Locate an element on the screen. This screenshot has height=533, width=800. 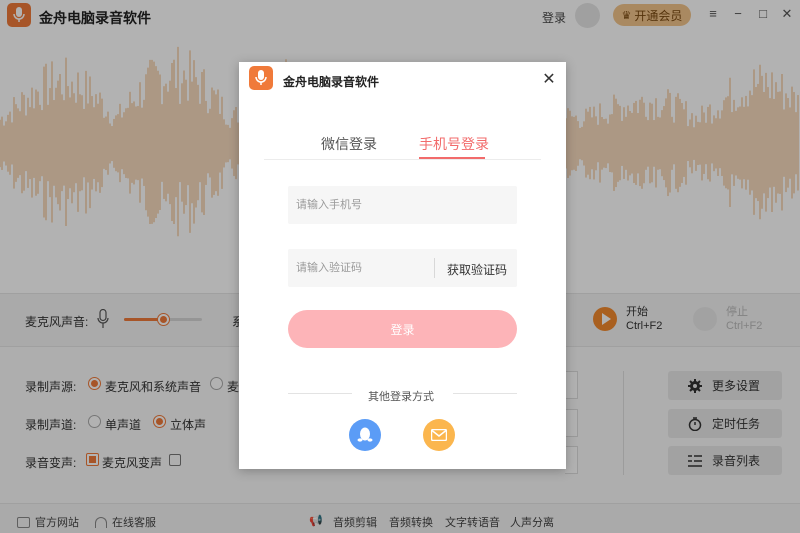
mail-icon is located at coordinates (439, 435).